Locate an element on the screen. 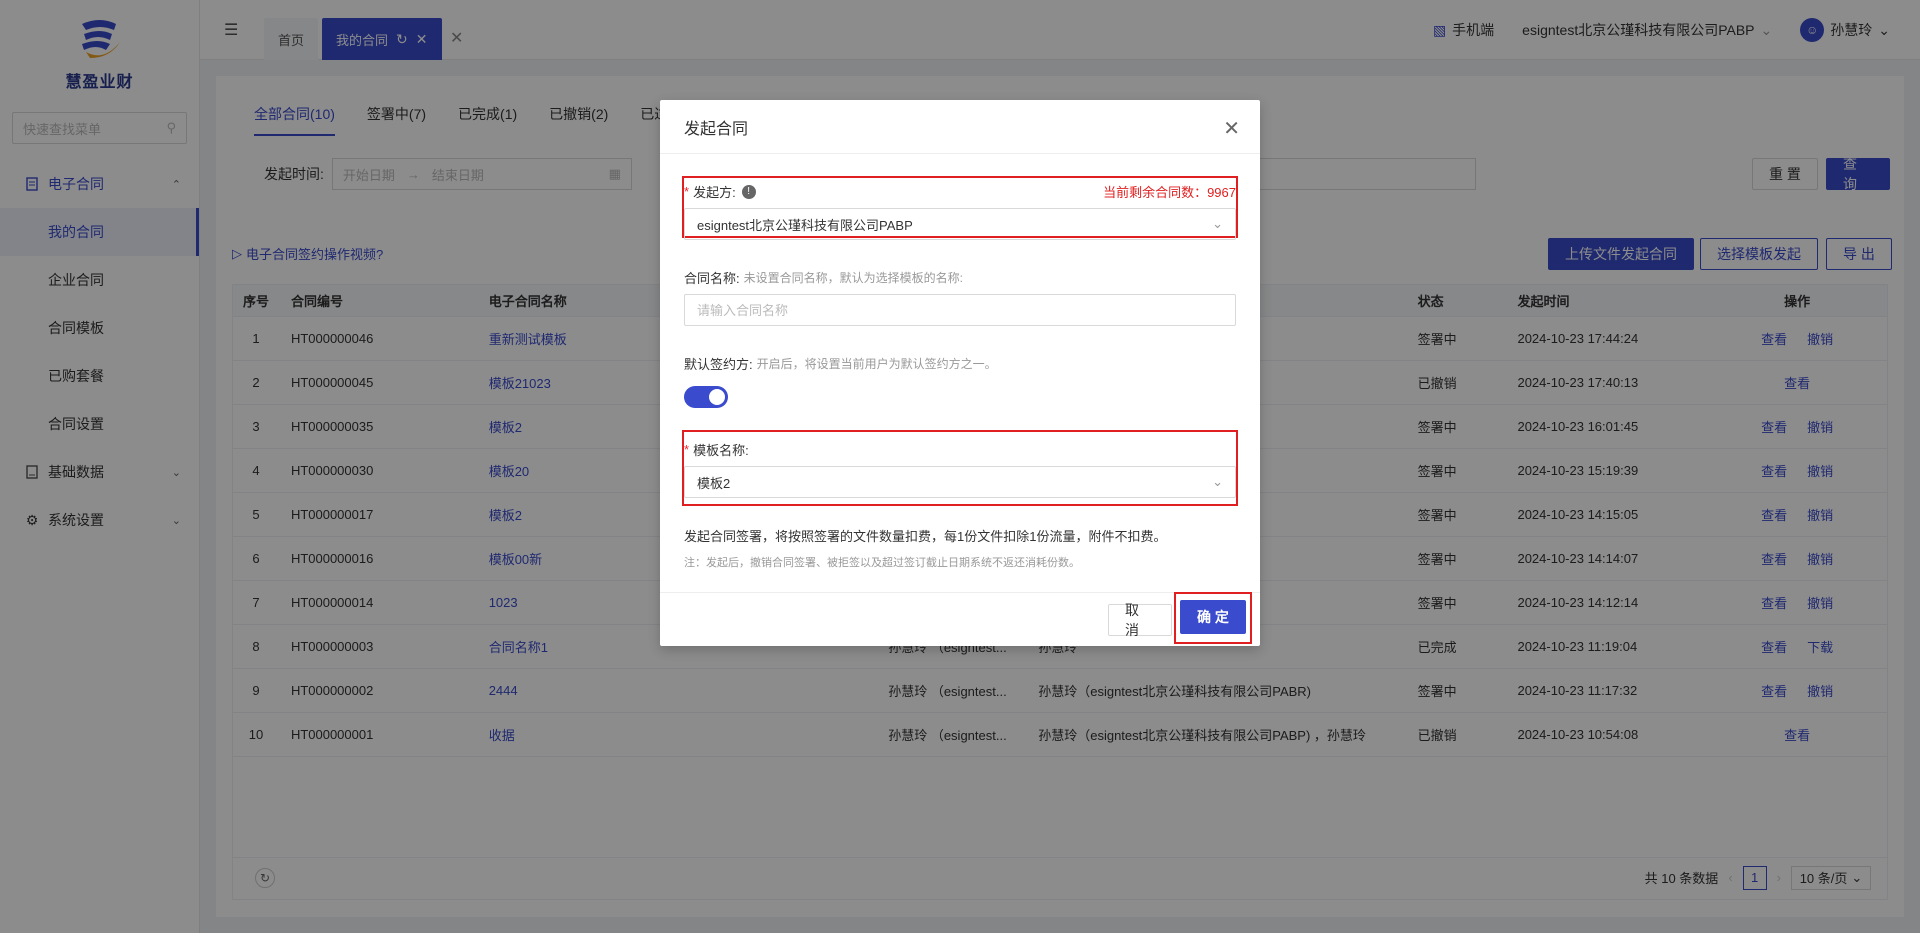 This screenshot has height=933, width=1920. template-label-row: * 模板名称: is located at coordinates (716, 449).